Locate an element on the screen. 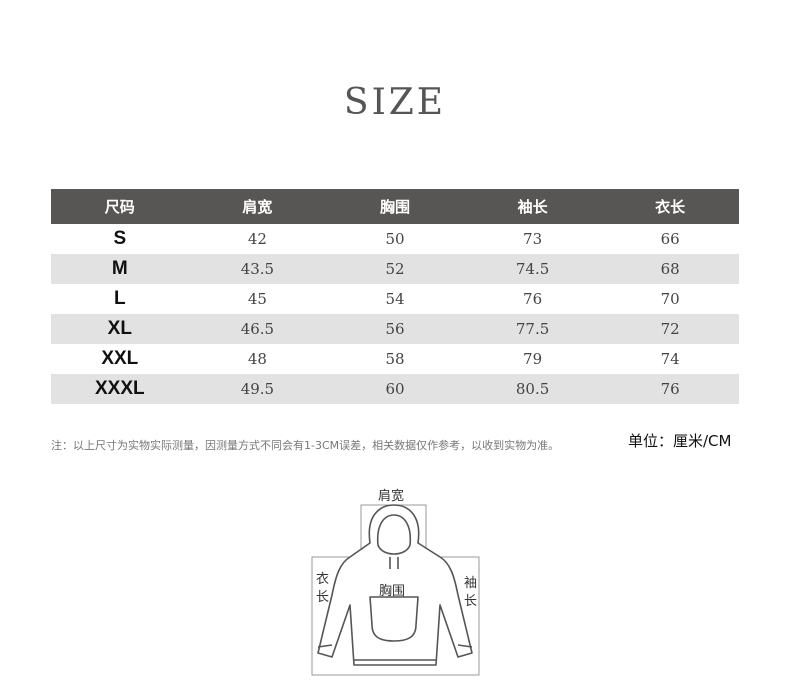  cell-chest: 60 is located at coordinates (395, 389).